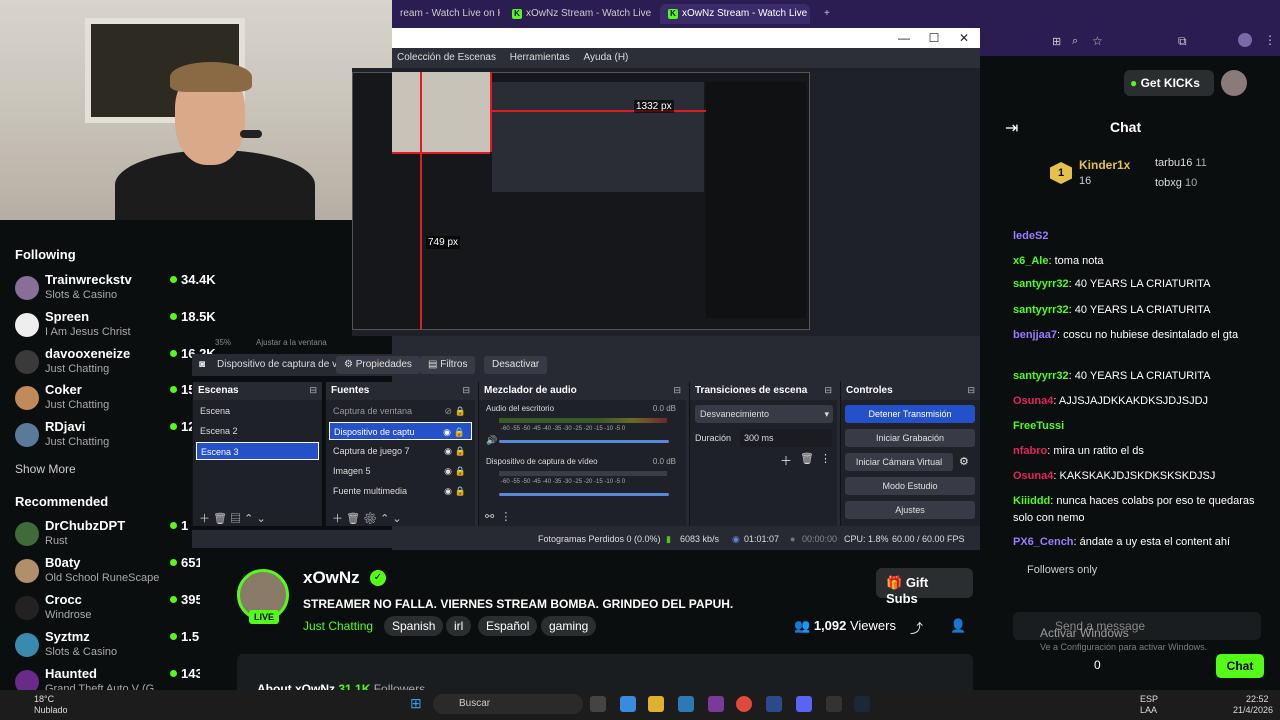 Image resolution: width=1280 pixels, height=720 pixels. Describe the element at coordinates (744, 704) in the screenshot. I see `chrome-icon` at that location.